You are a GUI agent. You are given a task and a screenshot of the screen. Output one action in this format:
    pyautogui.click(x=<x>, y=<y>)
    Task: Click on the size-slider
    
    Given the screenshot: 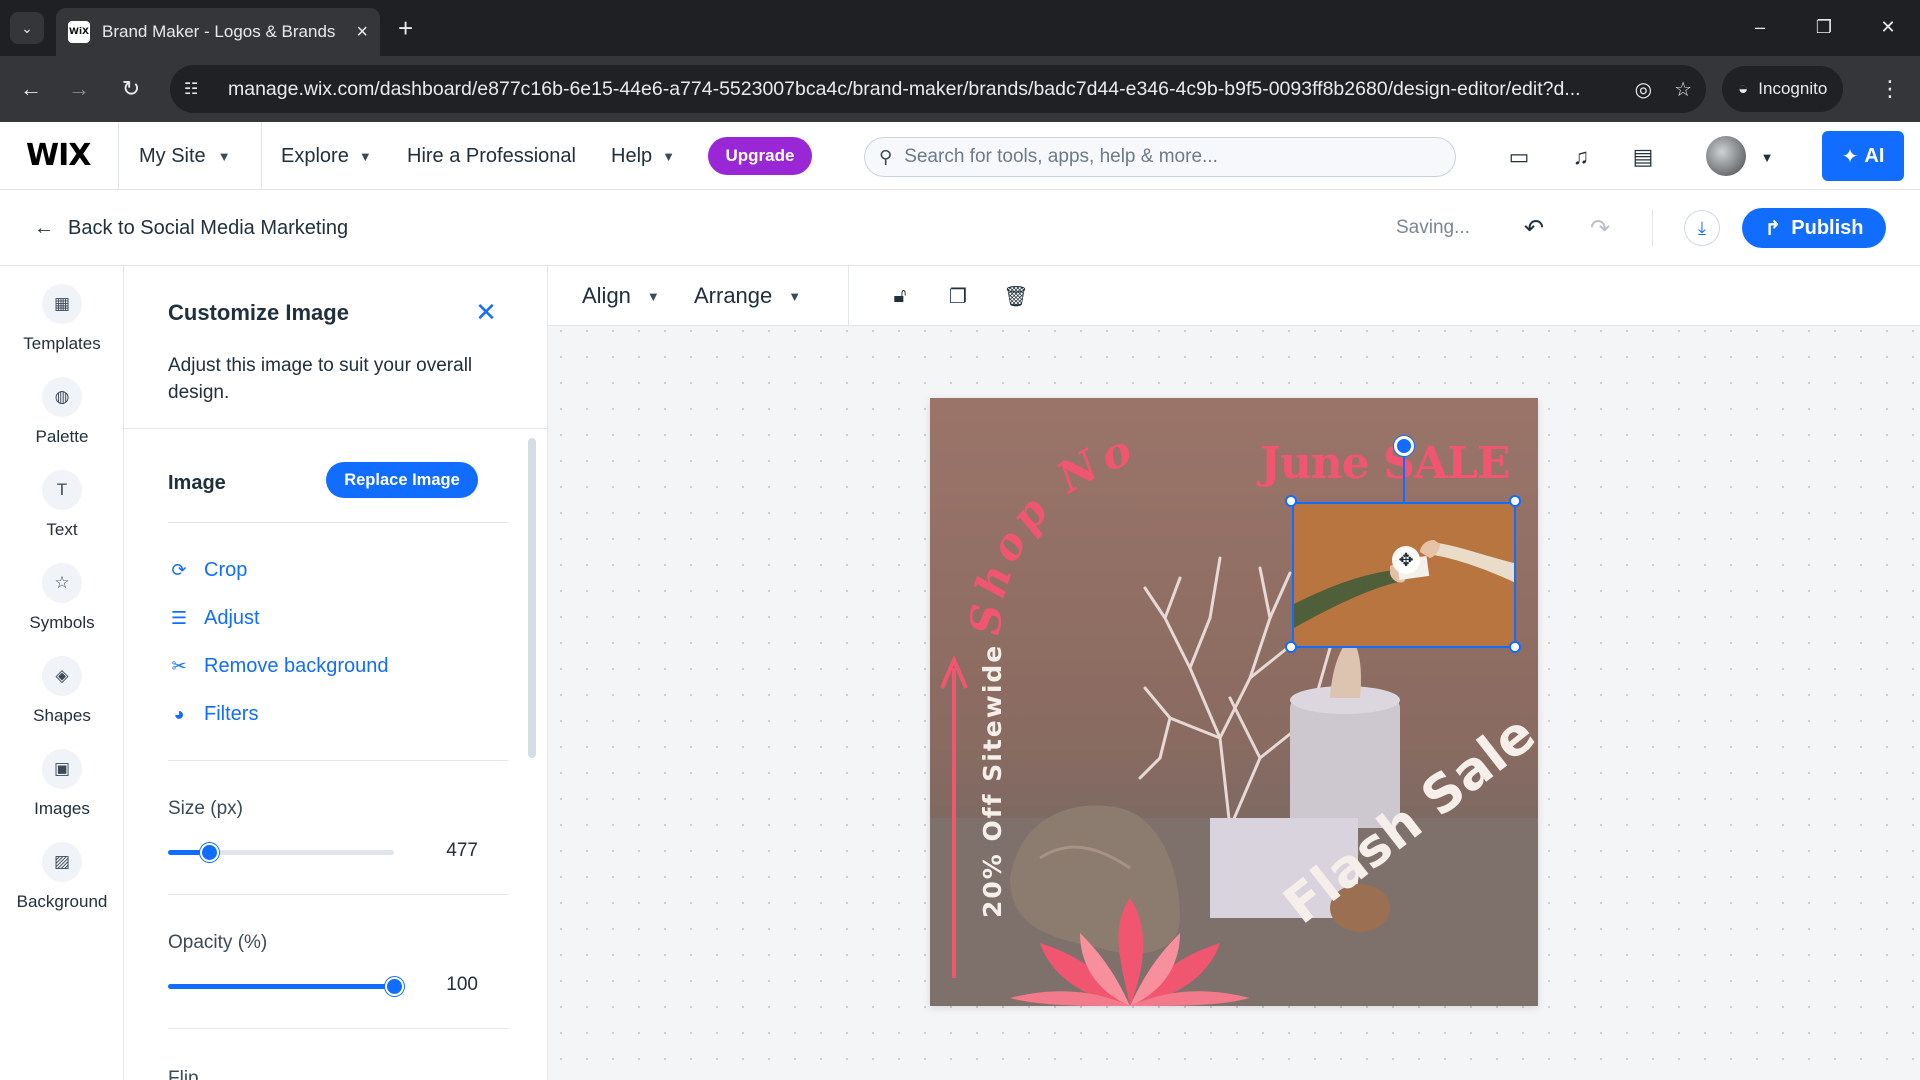 What is the action you would take?
    pyautogui.click(x=281, y=852)
    